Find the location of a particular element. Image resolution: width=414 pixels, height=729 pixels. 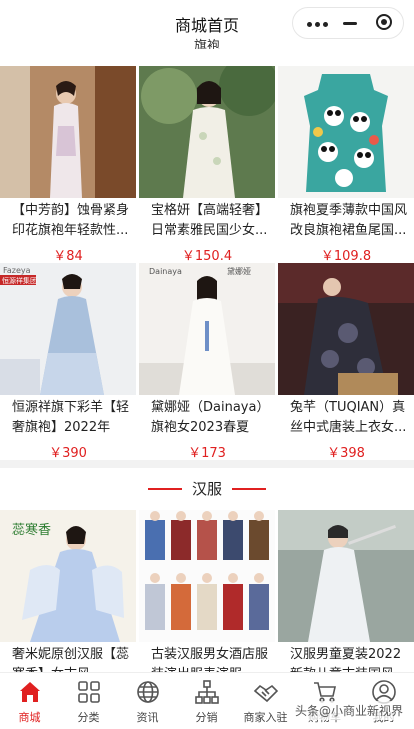

tab-distribution: 分销 is located at coordinates (206, 702).